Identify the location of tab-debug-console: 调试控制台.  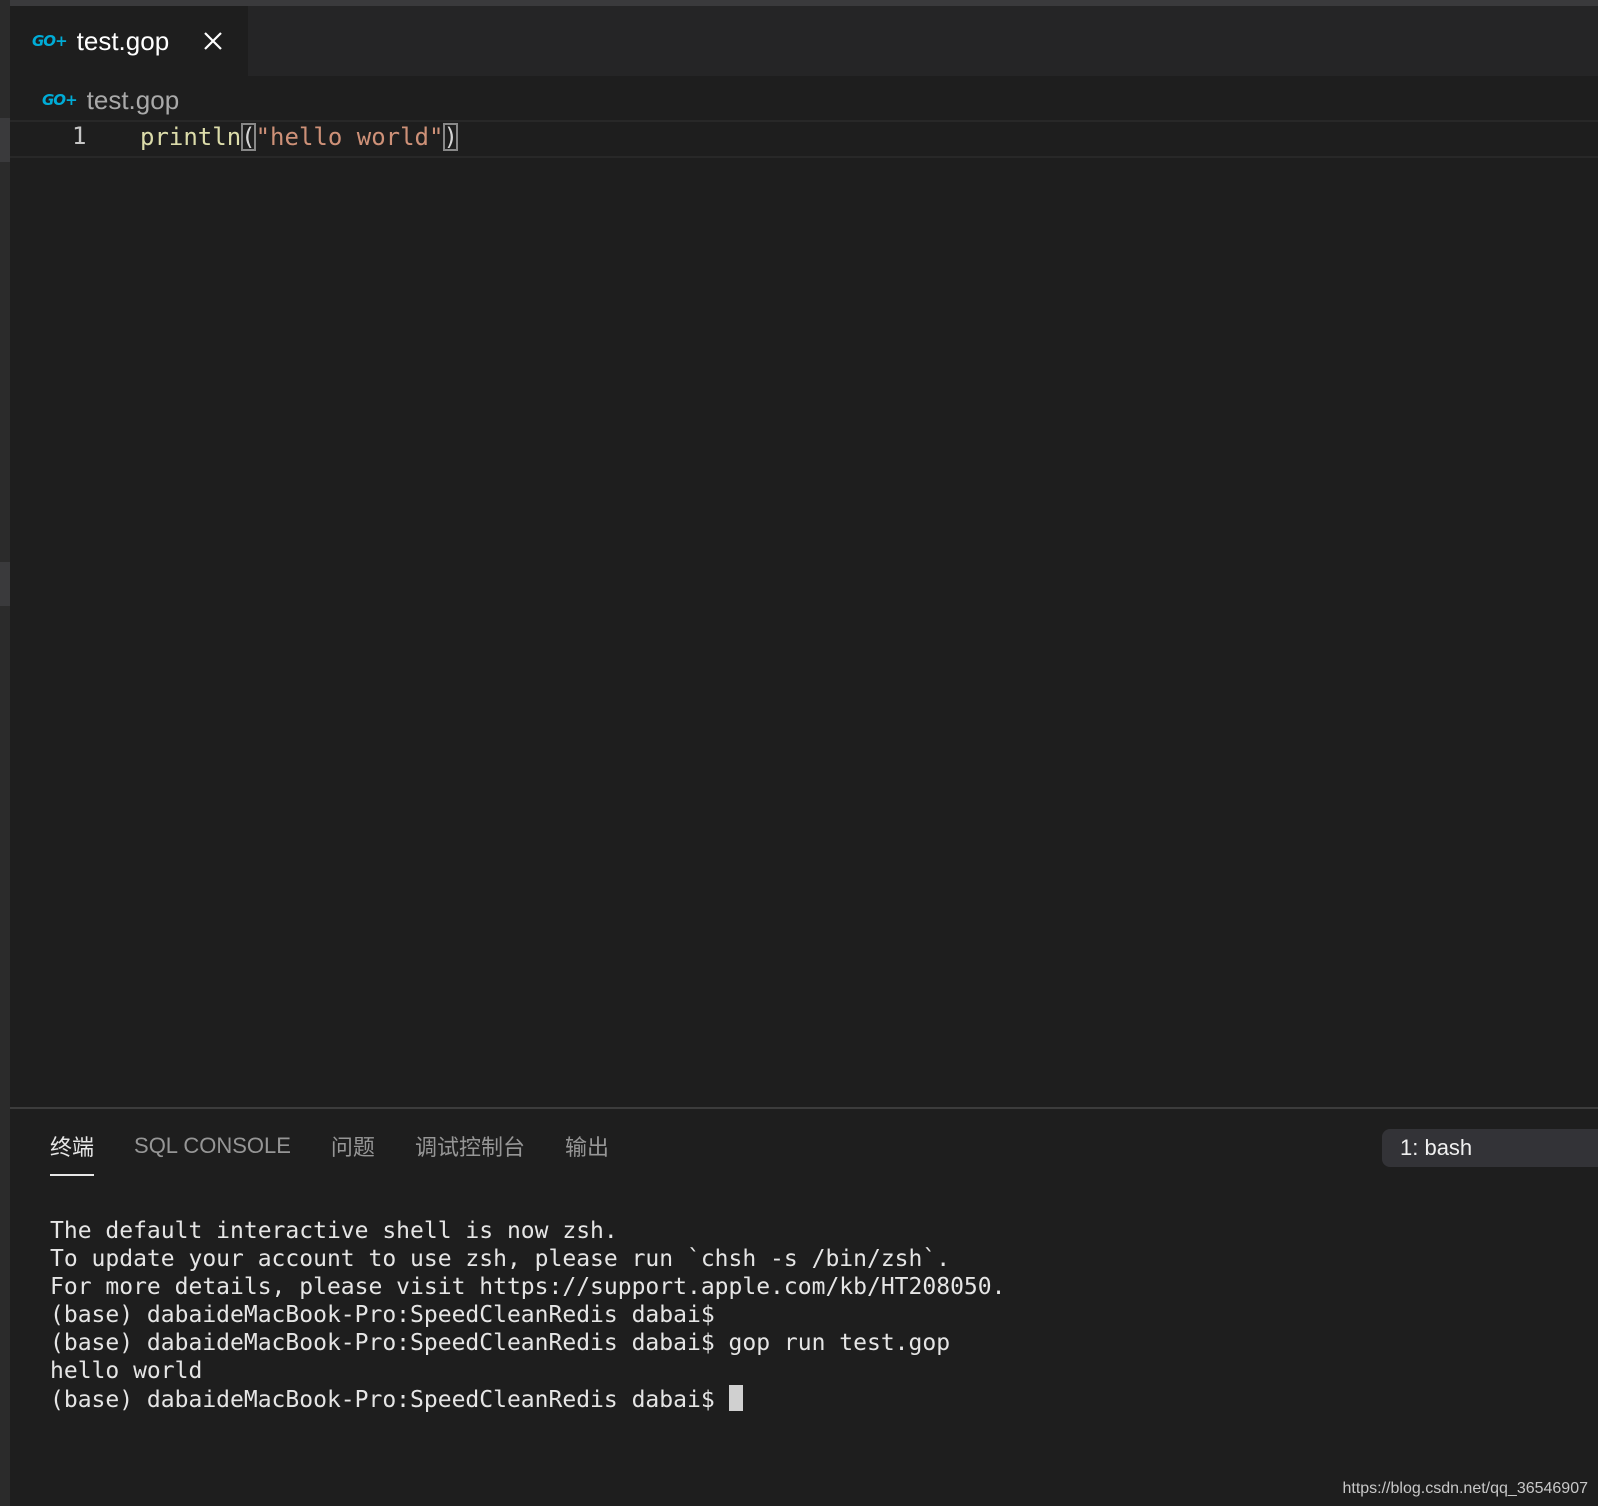
(470, 1149).